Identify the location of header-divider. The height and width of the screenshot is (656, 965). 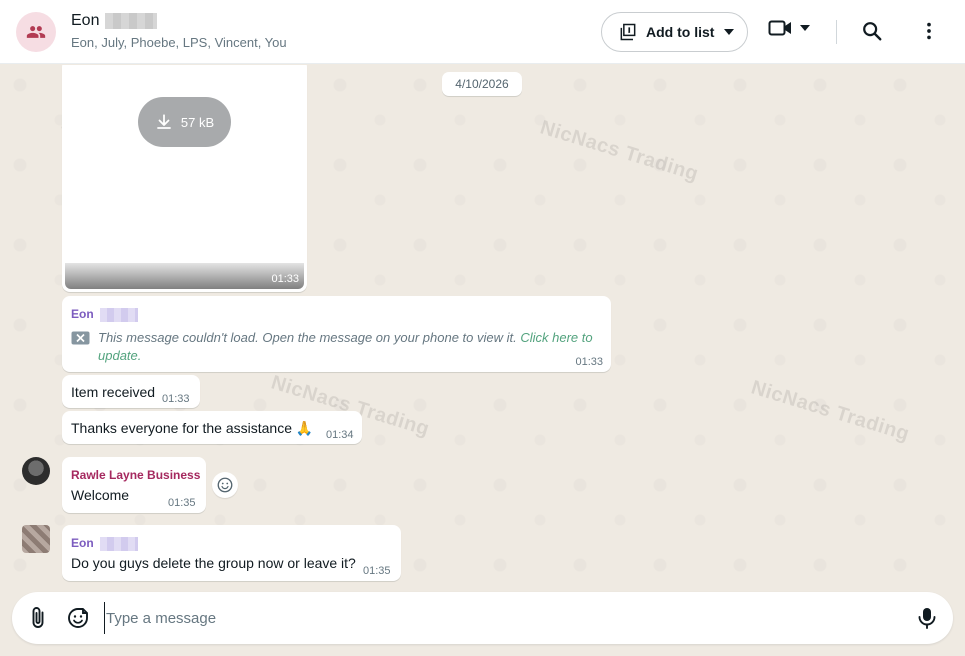
(836, 32).